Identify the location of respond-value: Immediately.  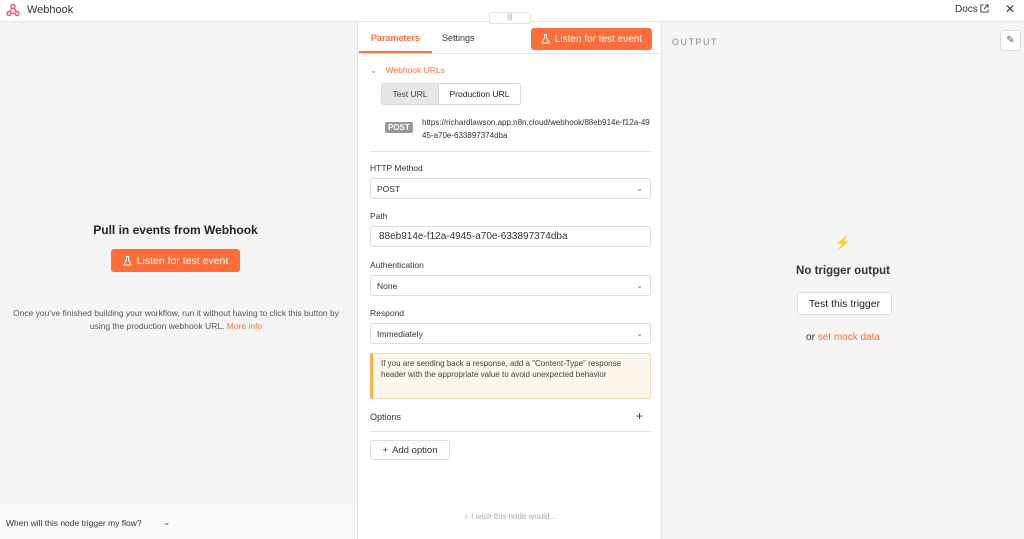
(400, 333).